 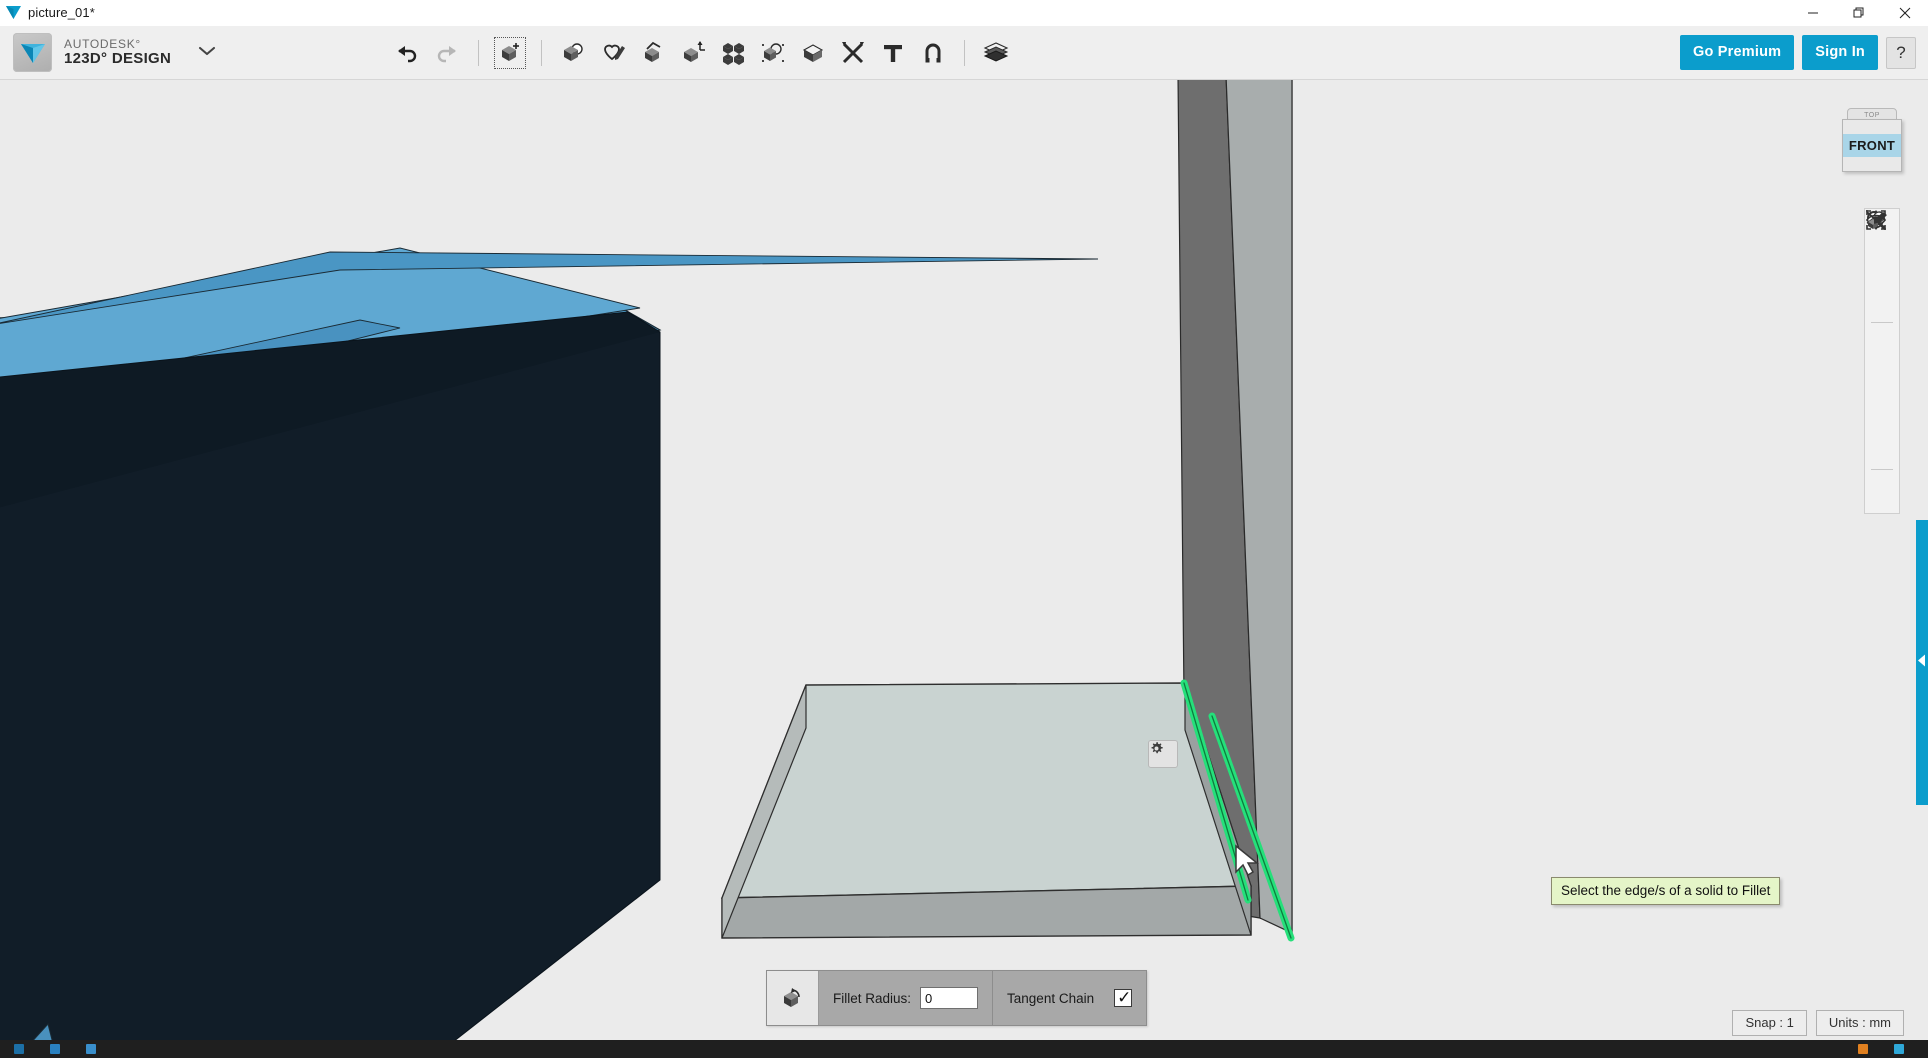 I want to click on cube-combine-icon, so click(x=813, y=52).